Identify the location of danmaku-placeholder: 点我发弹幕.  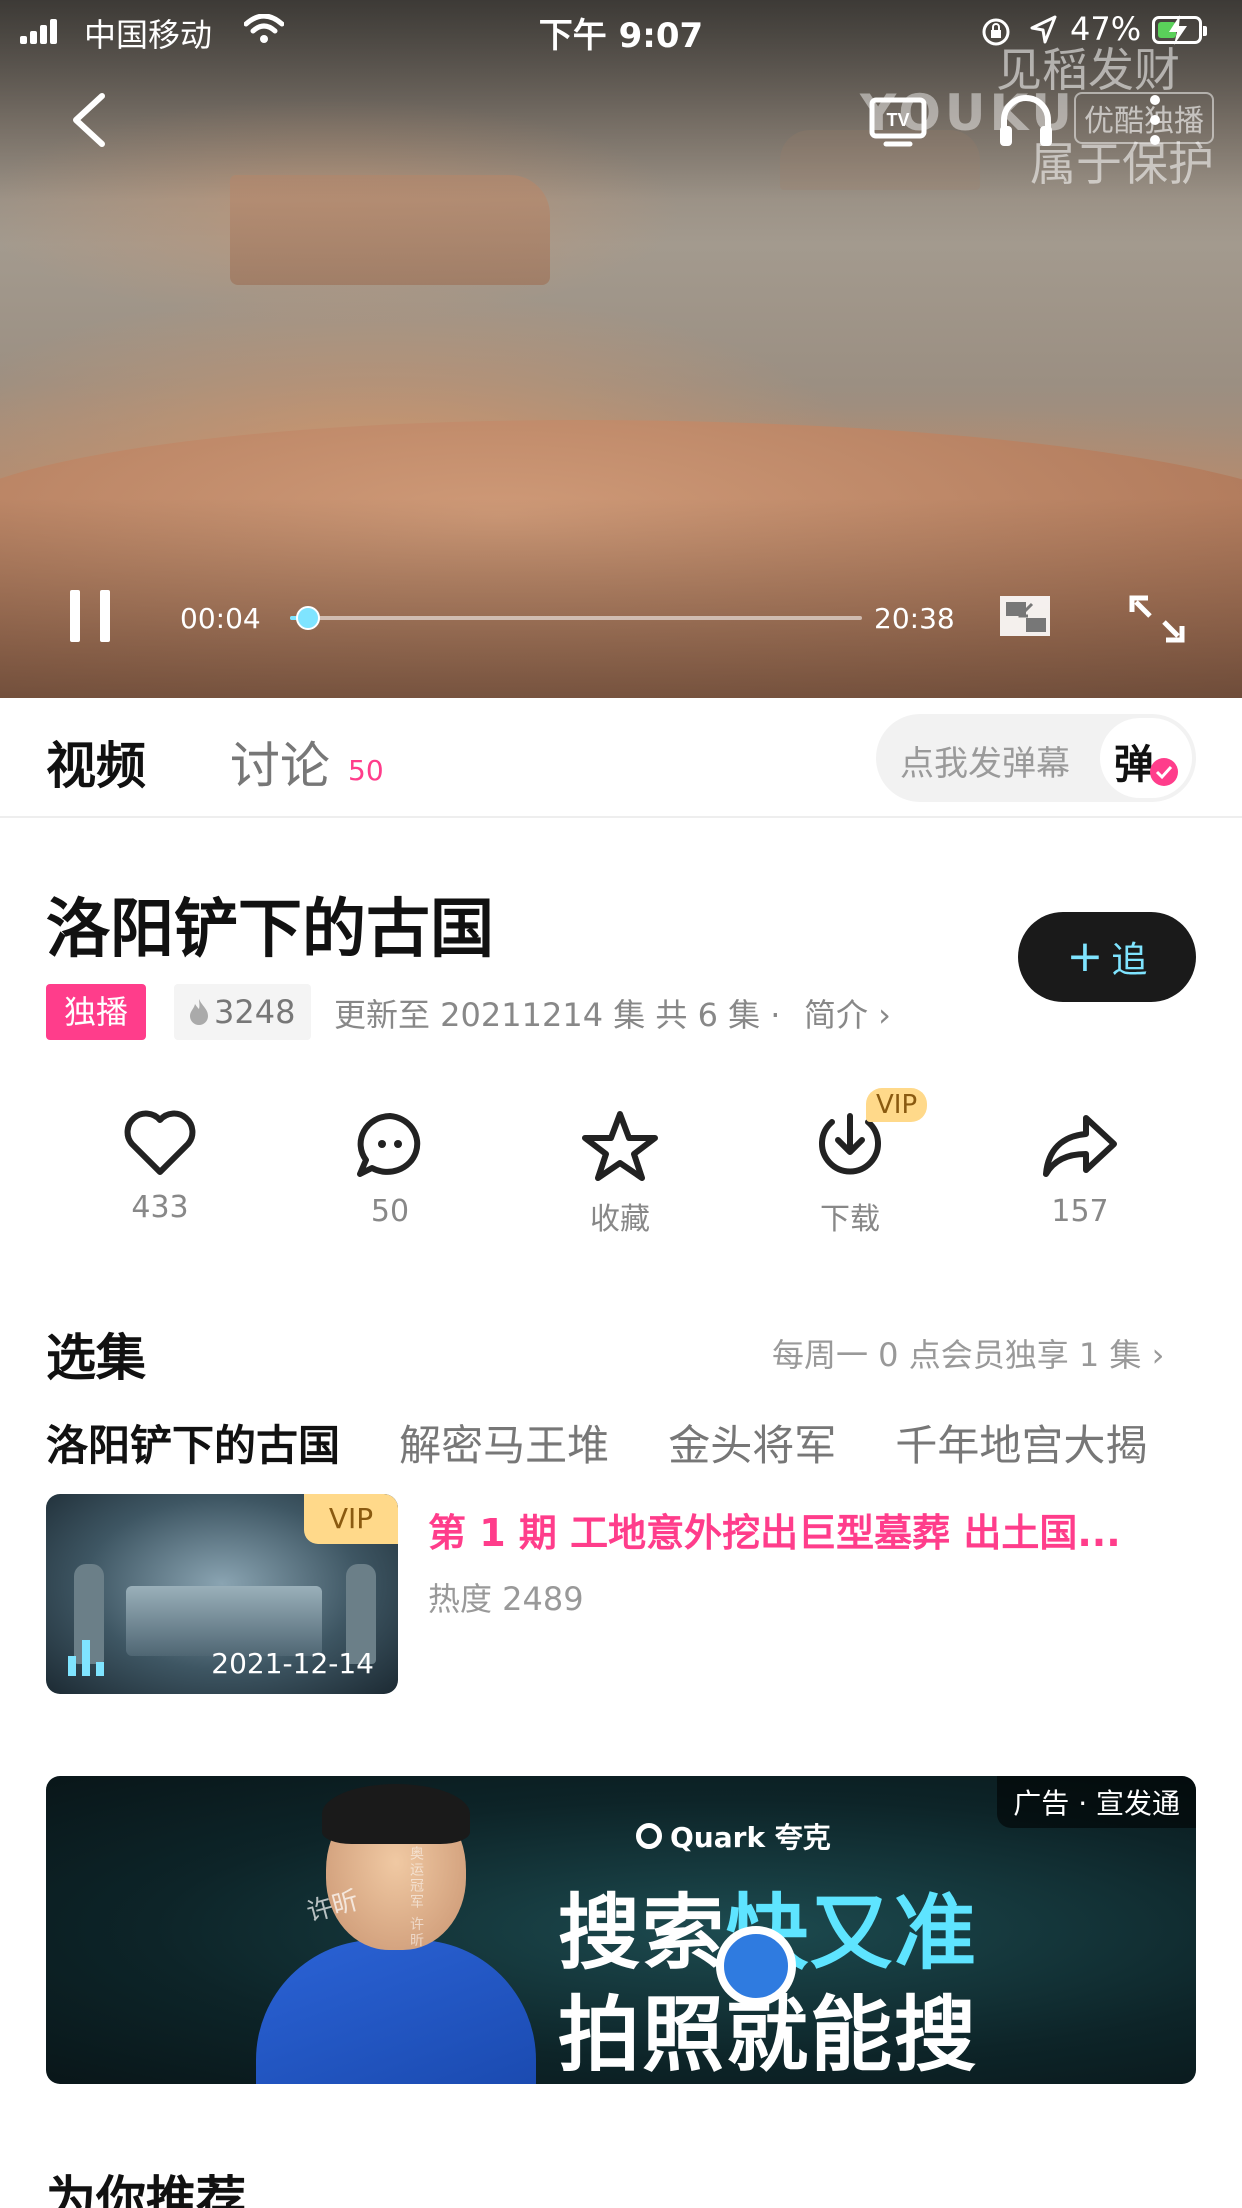
(985, 764).